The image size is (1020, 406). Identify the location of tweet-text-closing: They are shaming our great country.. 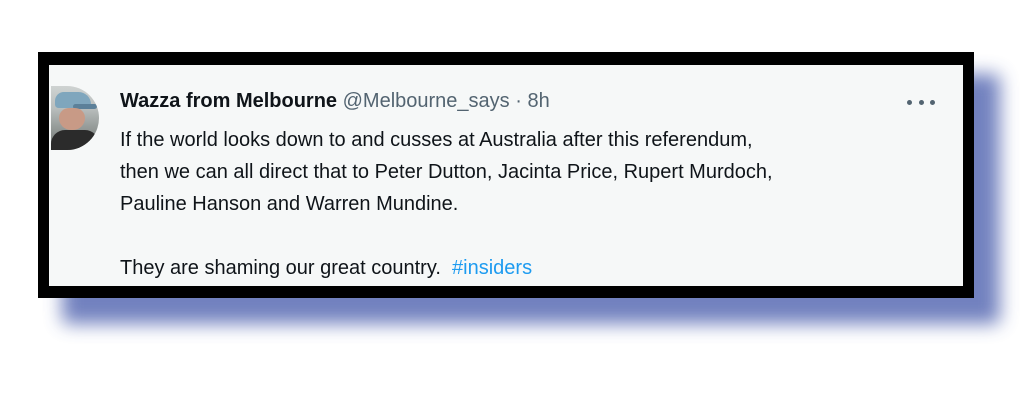
(280, 268).